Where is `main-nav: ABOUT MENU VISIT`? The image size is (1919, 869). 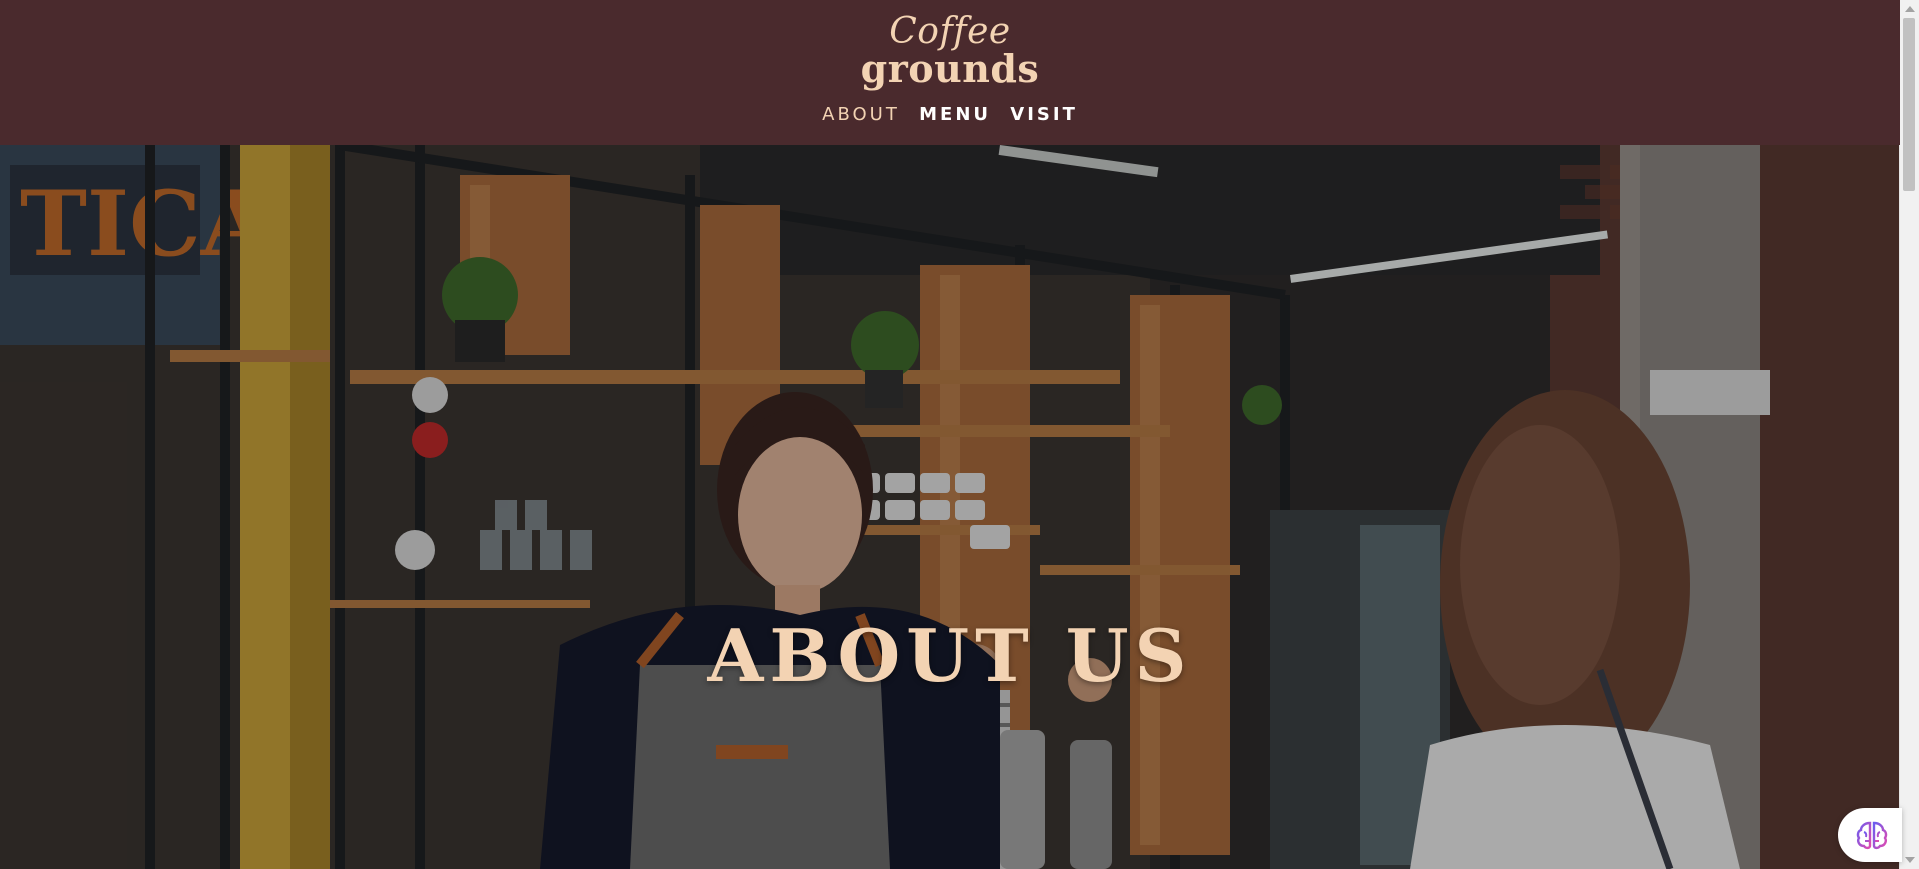
main-nav: ABOUT MENU VISIT is located at coordinates (950, 114).